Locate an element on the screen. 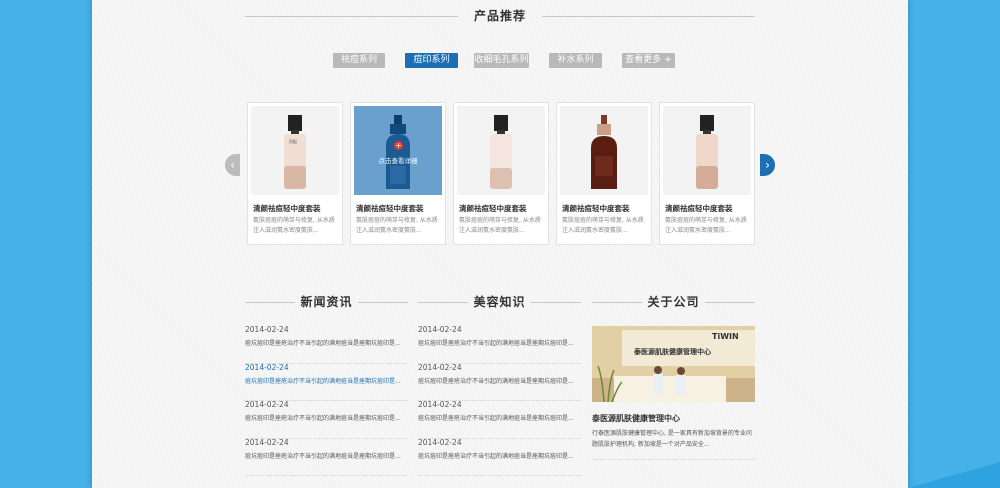 This screenshot has width=1000, height=488. chevron-right-icon: › is located at coordinates (767, 165).